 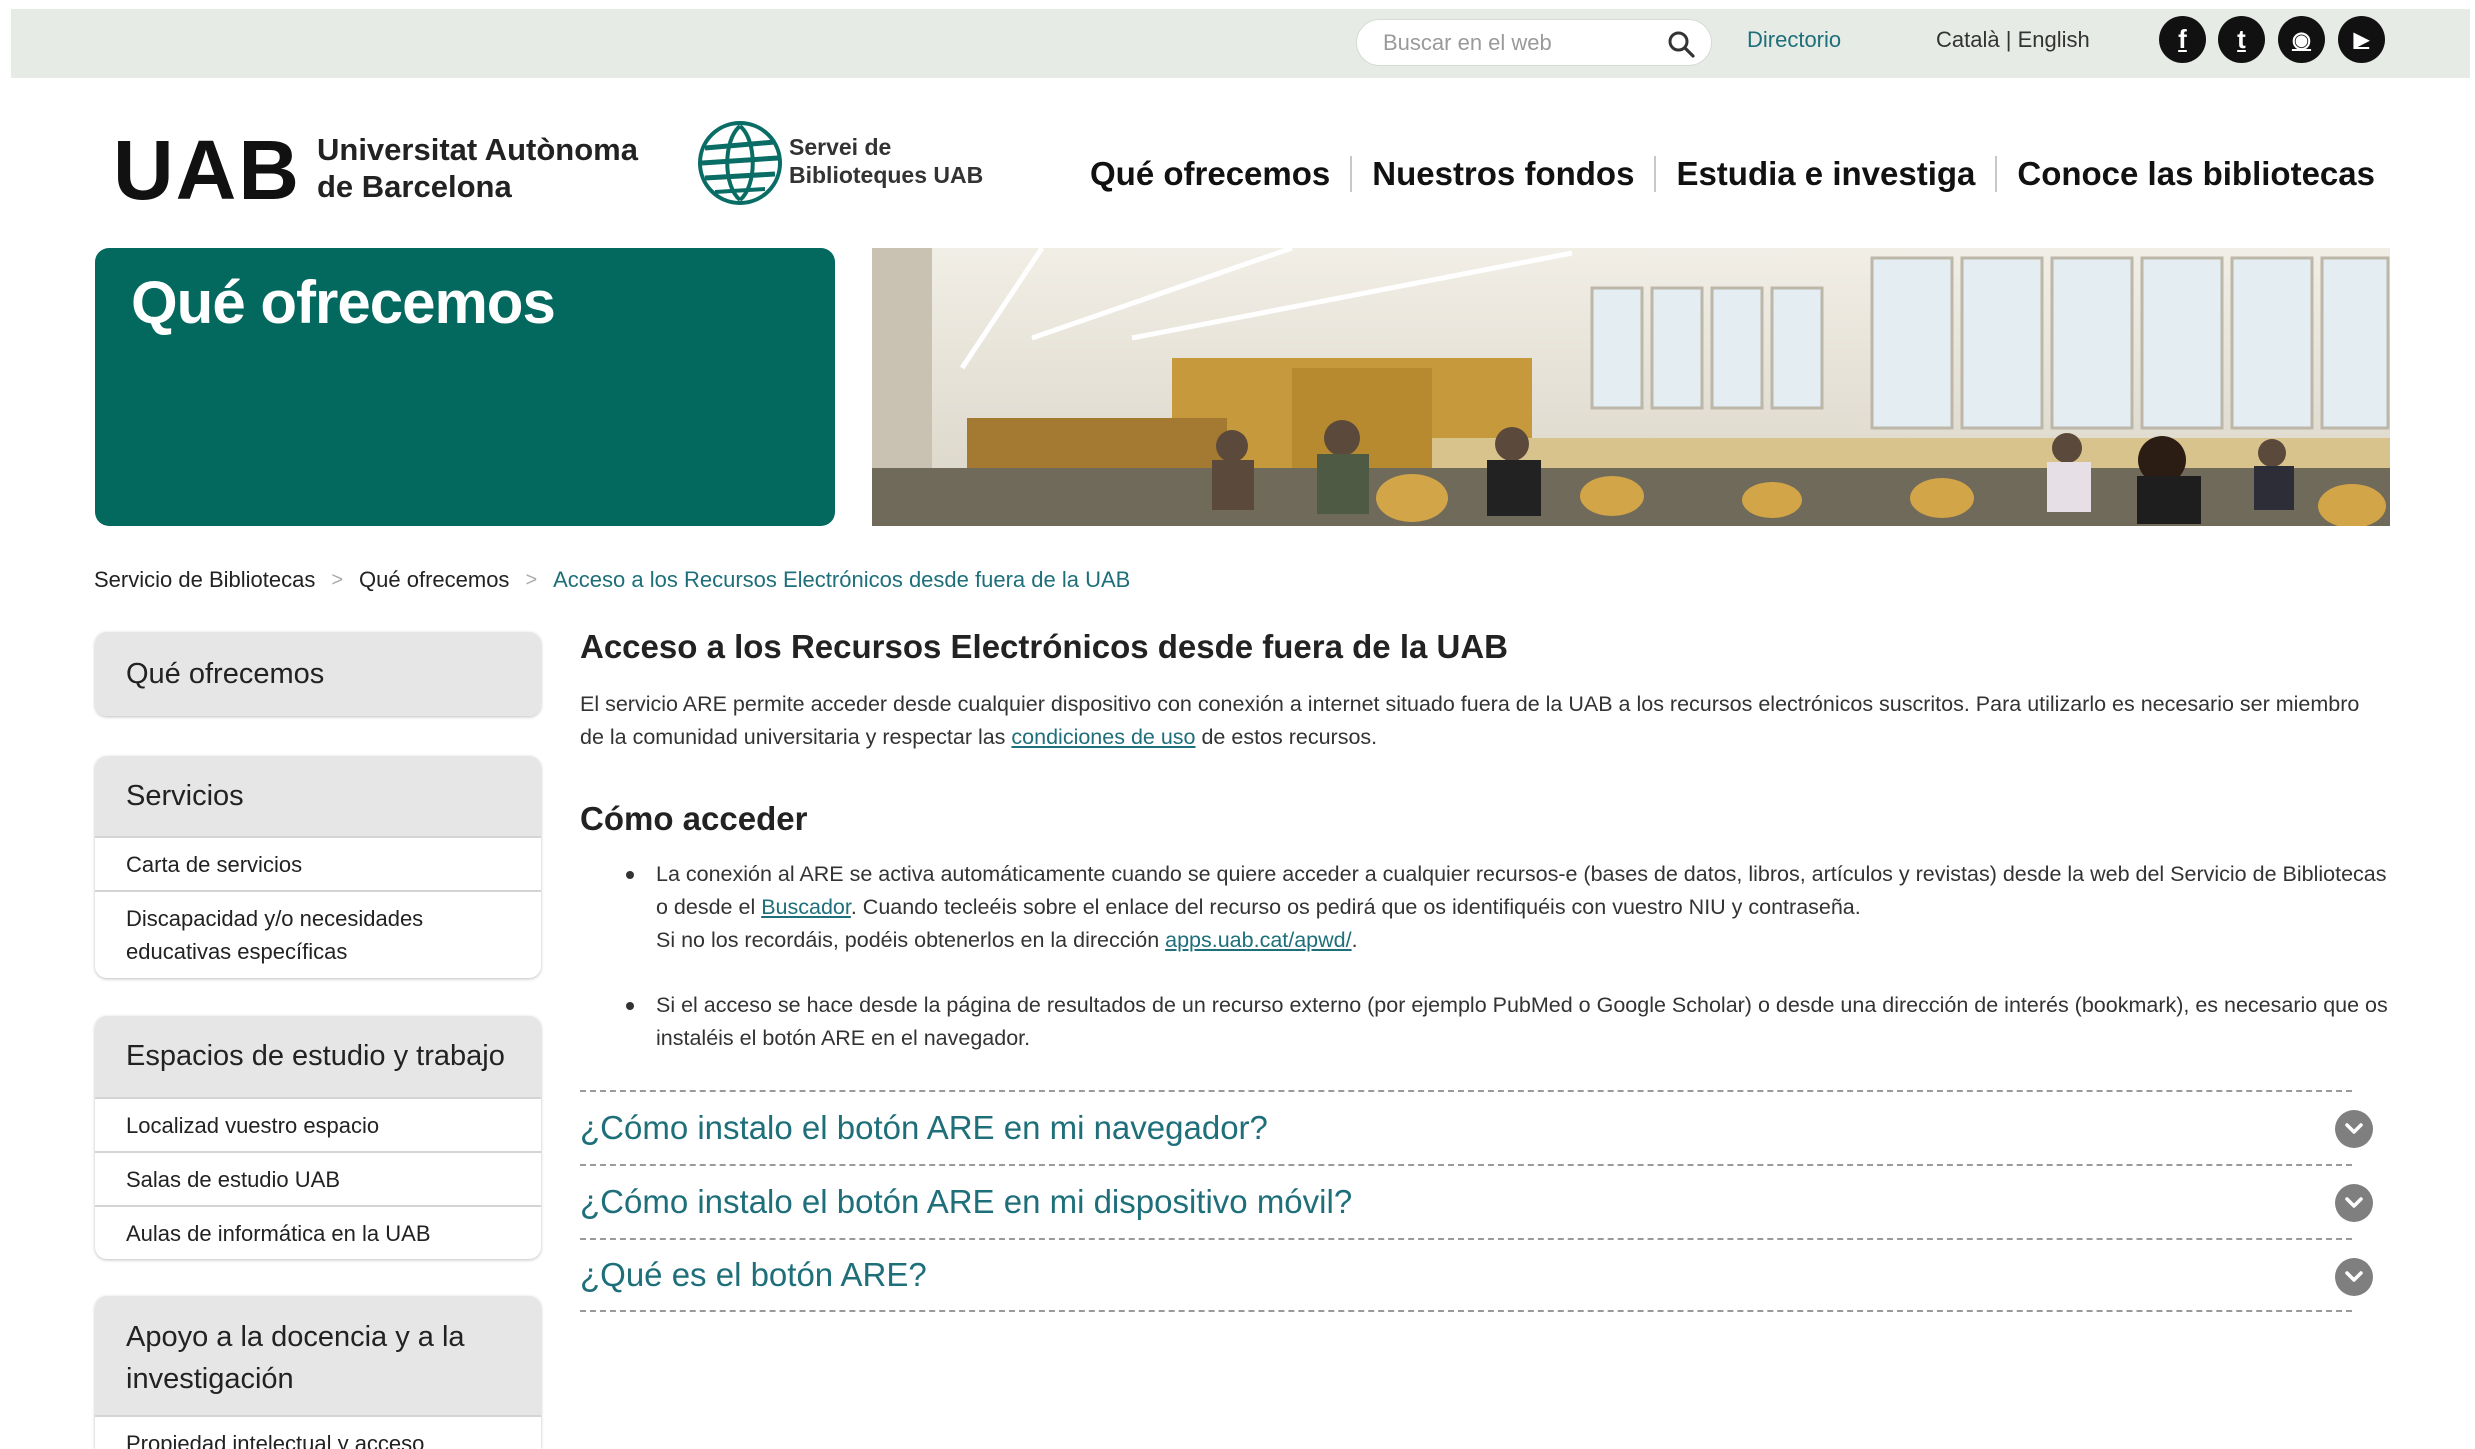 What do you see at coordinates (1476, 1275) in the screenshot?
I see `faq-item-what-is: ¿Qué es el botón ARE?` at bounding box center [1476, 1275].